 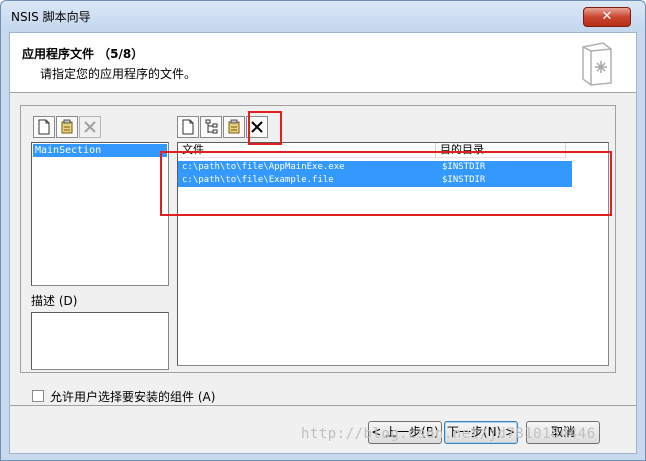 What do you see at coordinates (597, 64) in the screenshot?
I see `installer-box-icon` at bounding box center [597, 64].